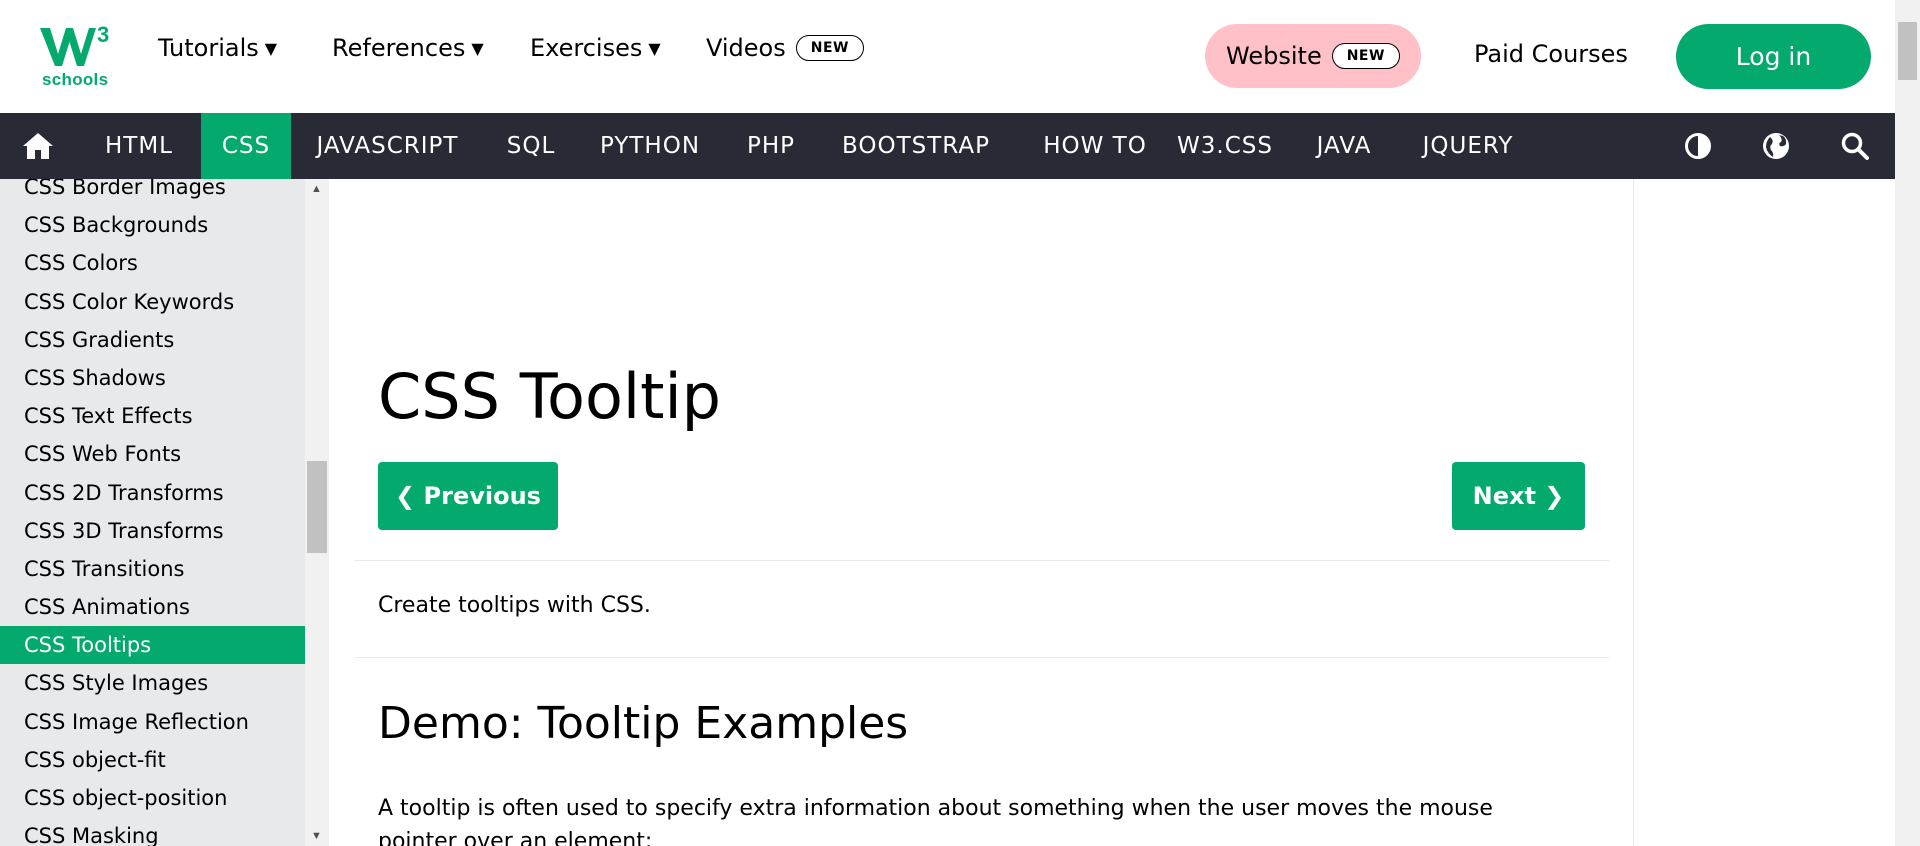  Describe the element at coordinates (1773, 56) in the screenshot. I see `login-button: Log in` at that location.